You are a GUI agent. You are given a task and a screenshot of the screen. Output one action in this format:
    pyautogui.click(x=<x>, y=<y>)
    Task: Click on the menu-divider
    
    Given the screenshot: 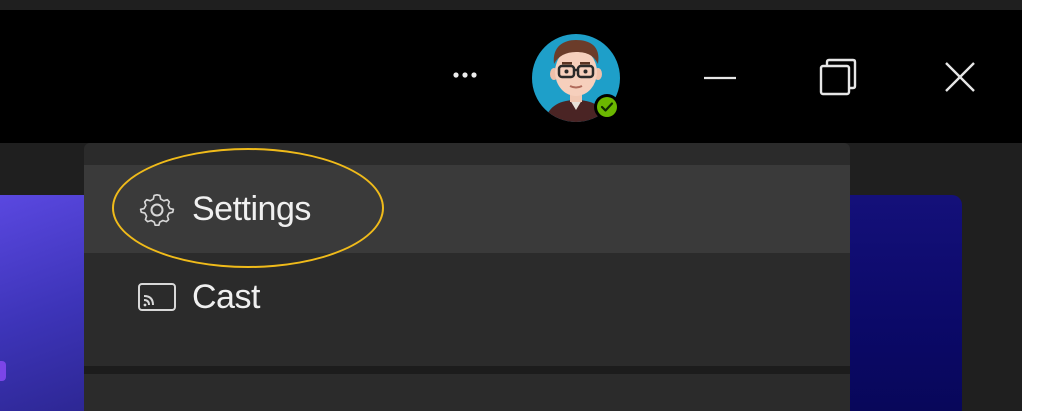 What is the action you would take?
    pyautogui.click(x=467, y=370)
    